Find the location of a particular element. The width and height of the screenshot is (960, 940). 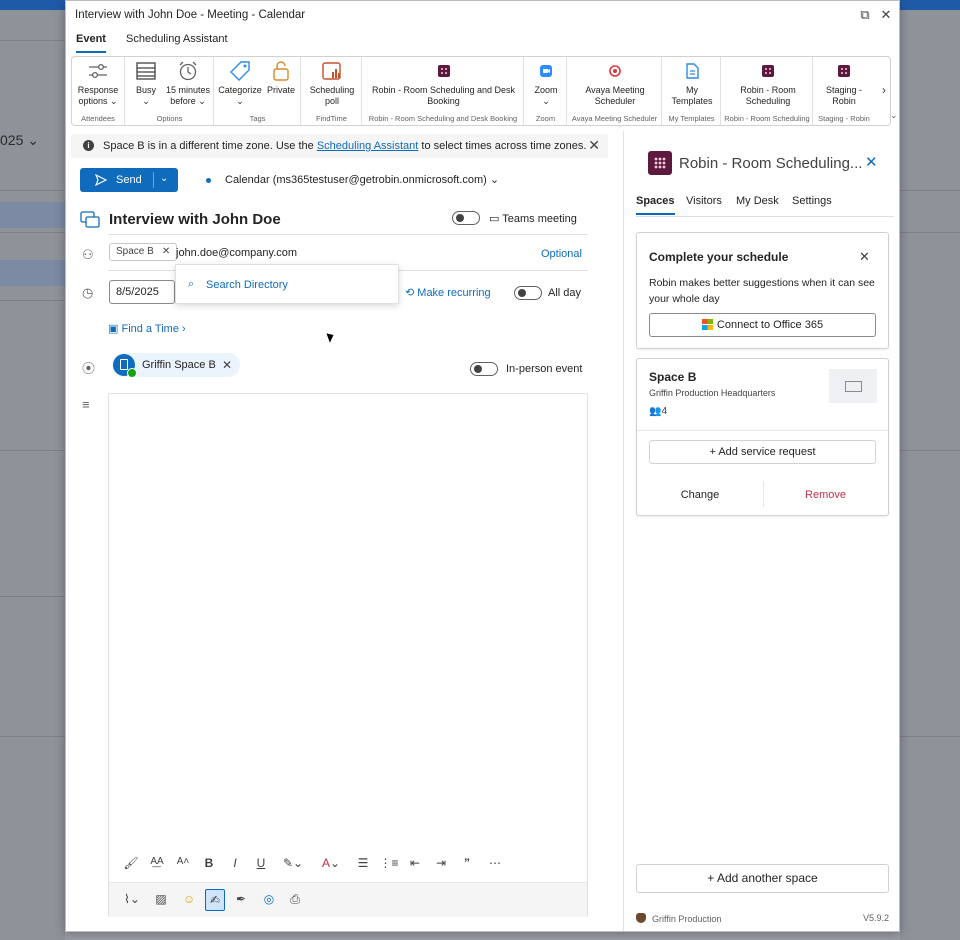

version-label: V5.9.2 is located at coordinates (875, 918).